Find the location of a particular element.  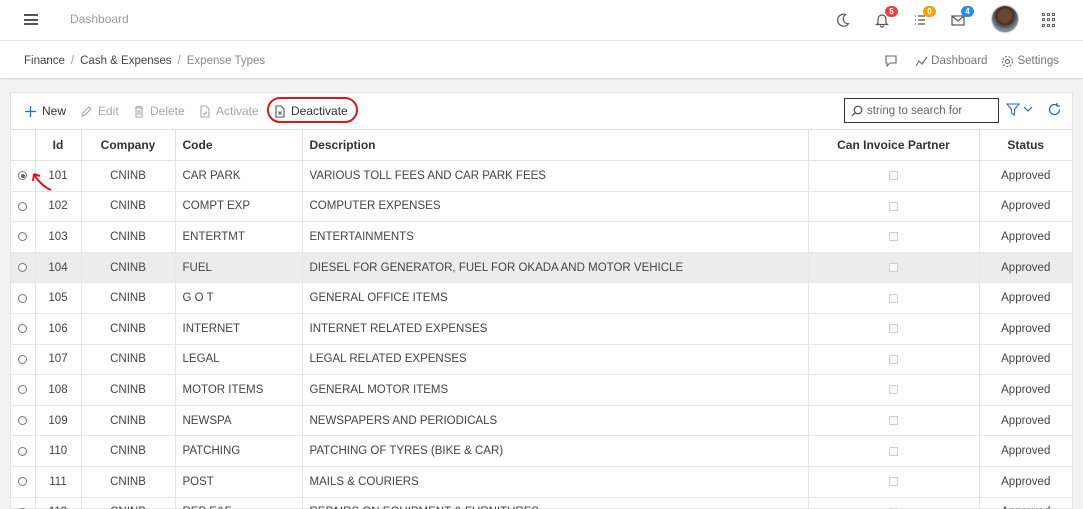

pencil-icon is located at coordinates (86, 111).